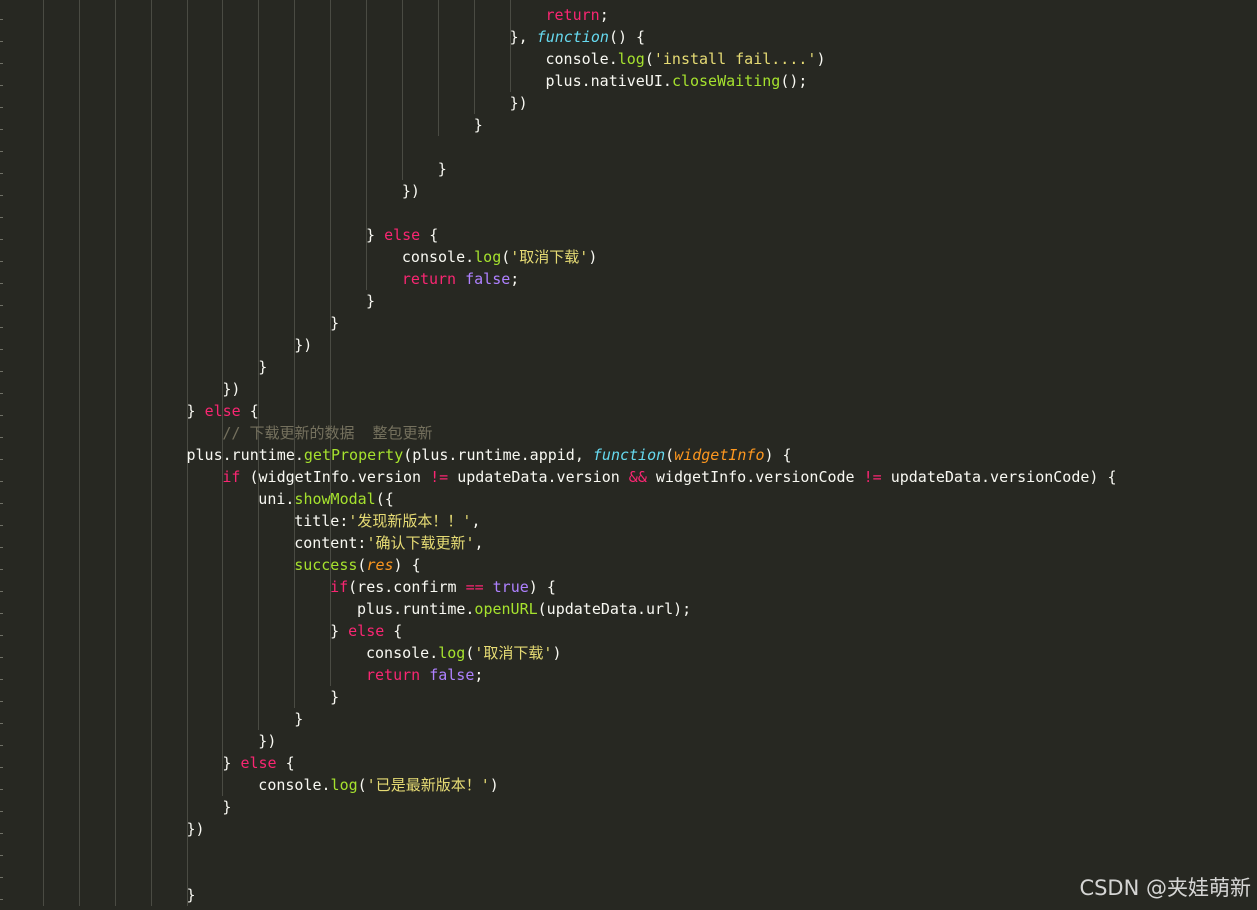  I want to click on code-text: uni., so click(276, 499).